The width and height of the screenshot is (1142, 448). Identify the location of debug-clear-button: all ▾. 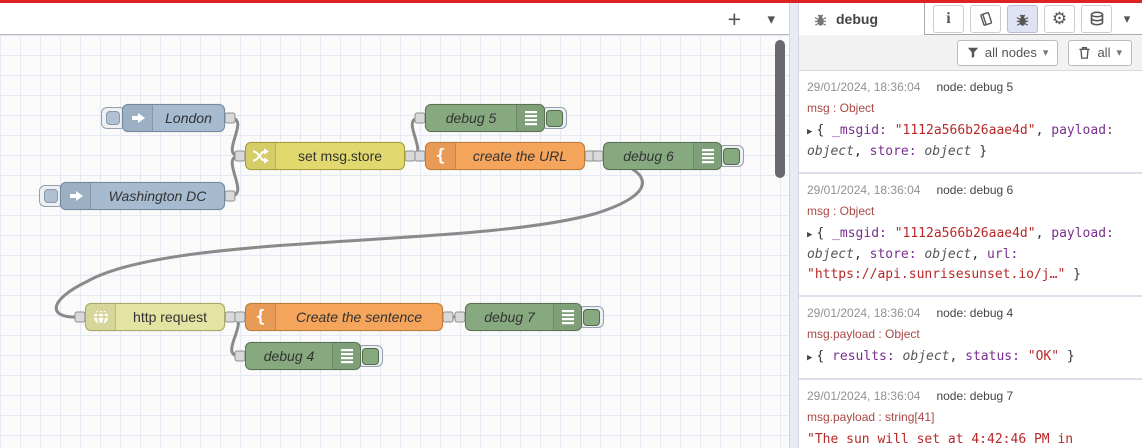
(1100, 52).